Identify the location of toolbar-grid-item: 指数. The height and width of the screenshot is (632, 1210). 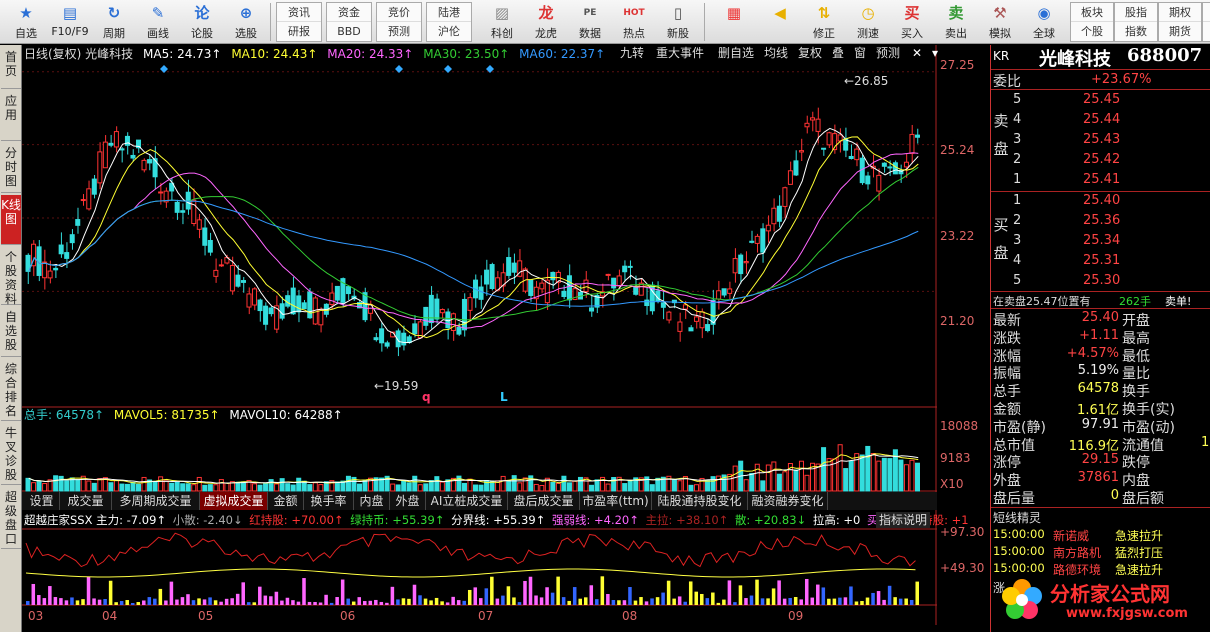
(1136, 31).